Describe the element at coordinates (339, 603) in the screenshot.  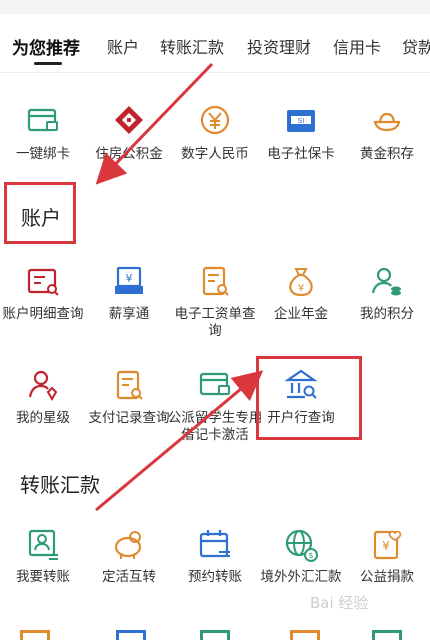
I see `watermark: Bai 经验` at that location.